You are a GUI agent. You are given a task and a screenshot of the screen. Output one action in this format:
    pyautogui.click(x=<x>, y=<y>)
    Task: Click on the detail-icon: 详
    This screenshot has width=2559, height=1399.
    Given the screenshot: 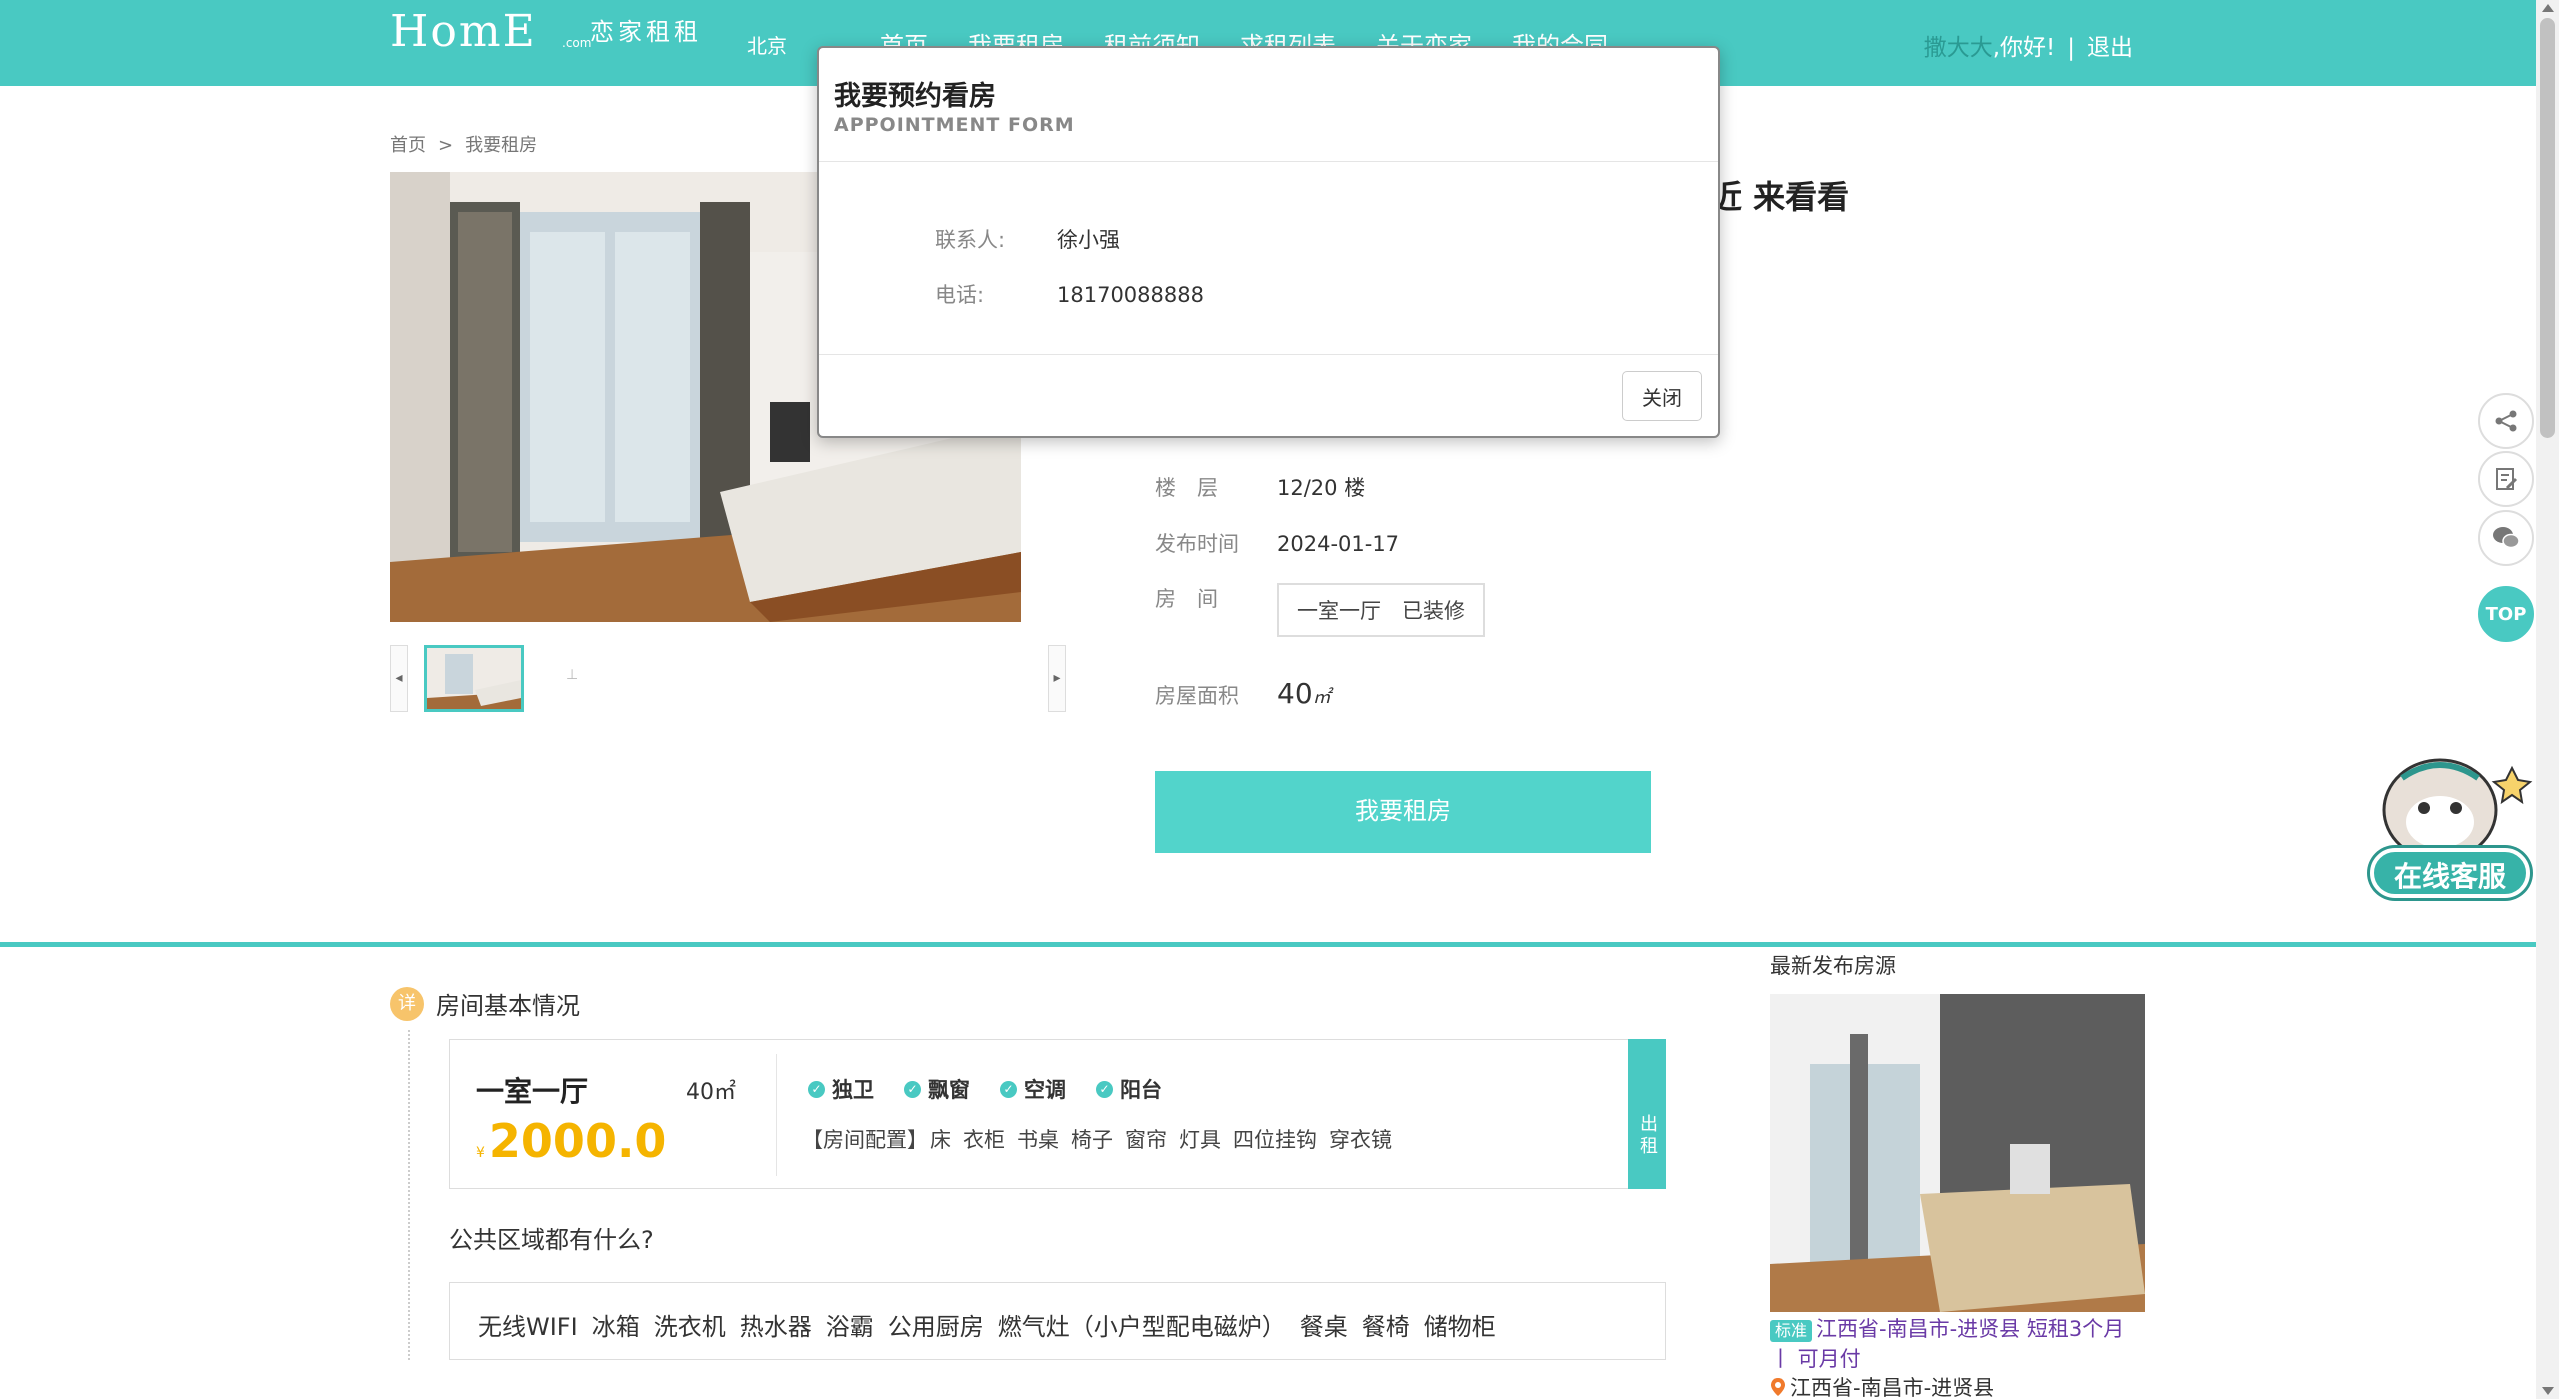 What is the action you would take?
    pyautogui.click(x=407, y=1003)
    